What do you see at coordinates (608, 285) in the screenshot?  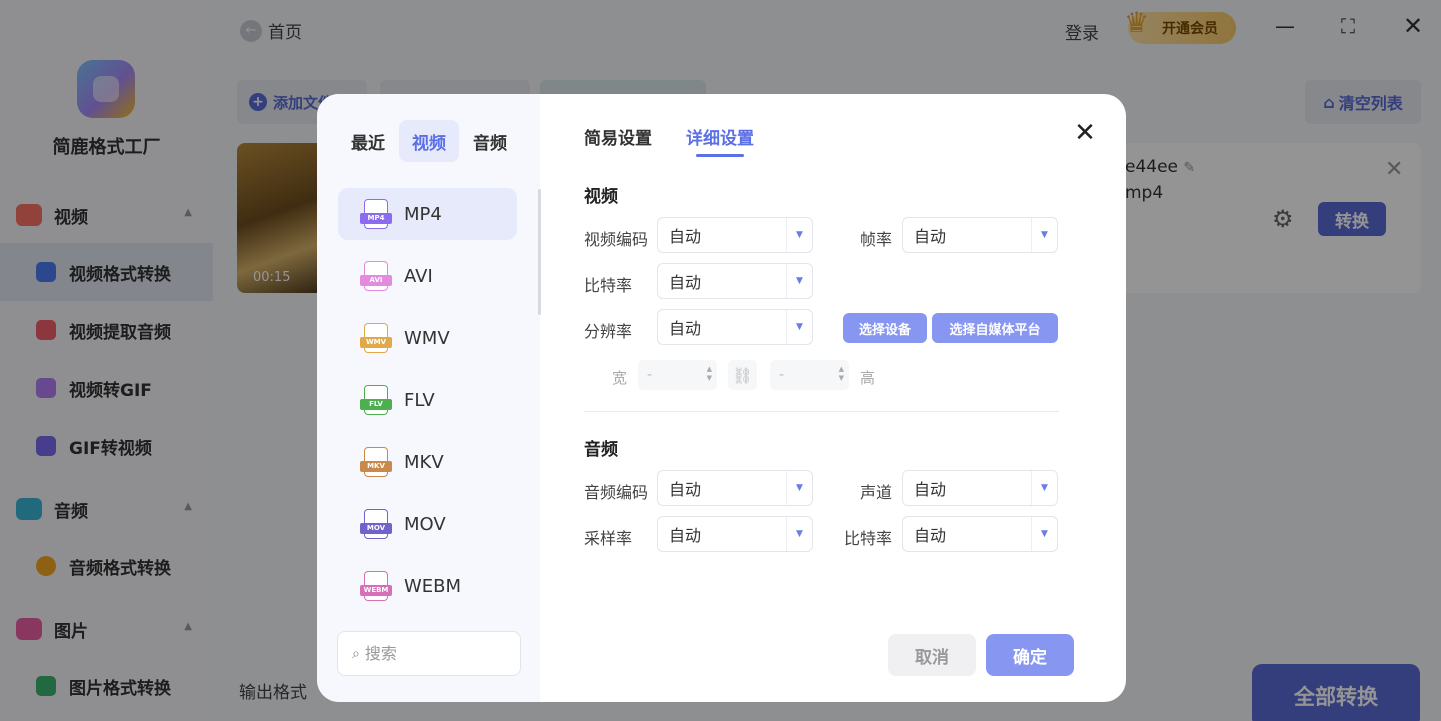 I see `video-bitrate-label: 比特率` at bounding box center [608, 285].